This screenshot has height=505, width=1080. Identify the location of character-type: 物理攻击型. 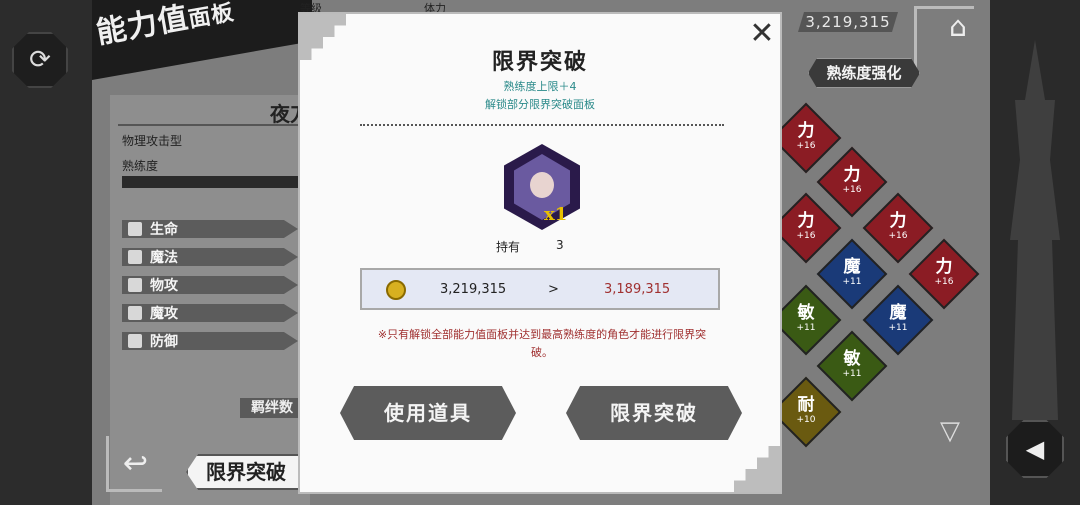
(152, 141).